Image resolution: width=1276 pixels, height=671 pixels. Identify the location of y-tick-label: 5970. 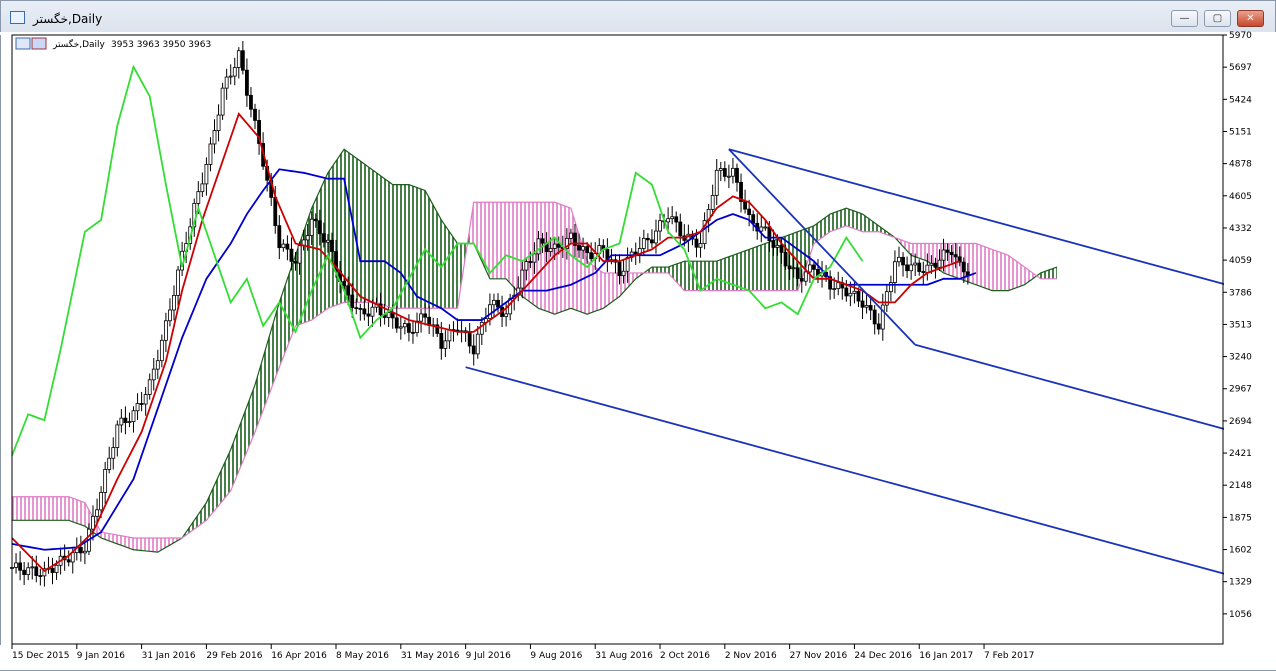
(1240, 36).